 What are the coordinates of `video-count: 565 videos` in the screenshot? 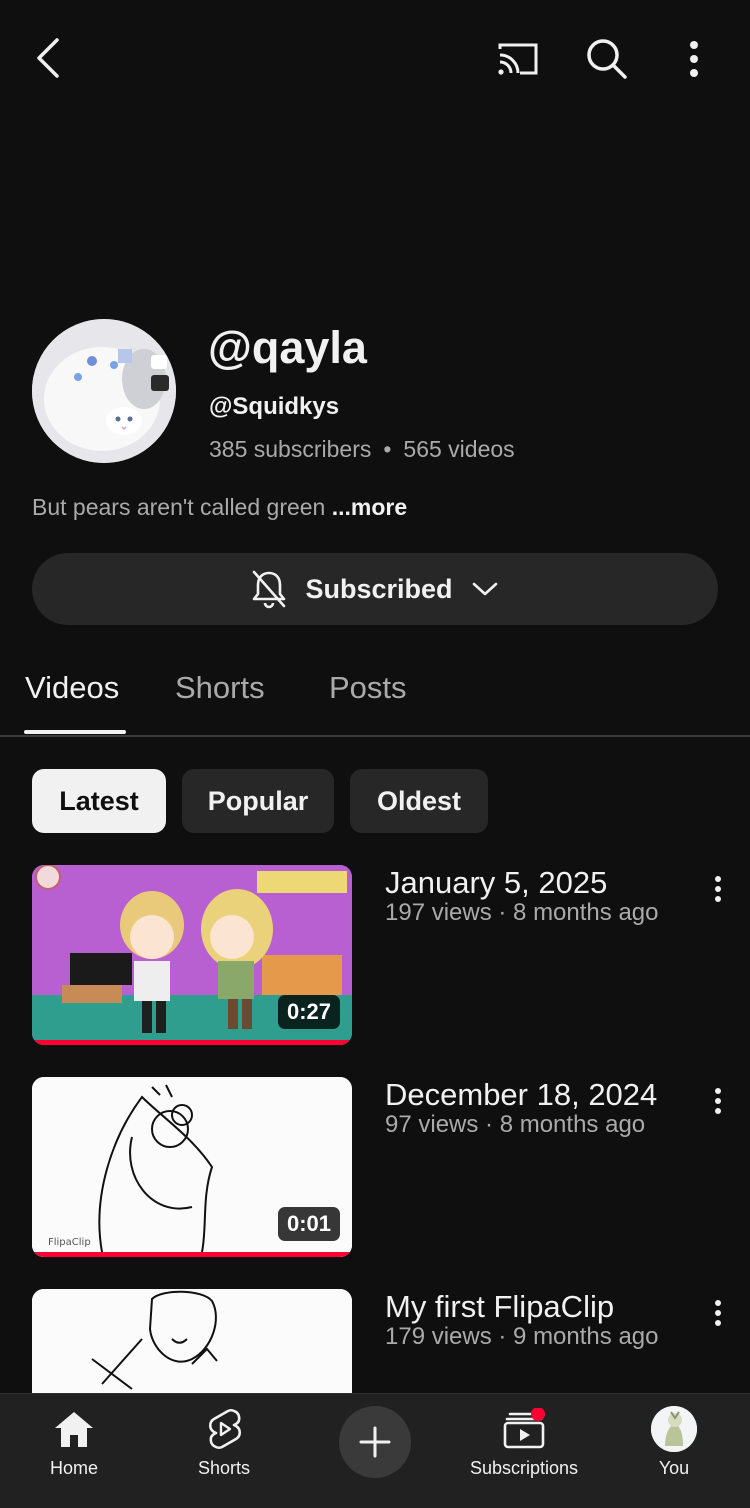 It's located at (459, 449).